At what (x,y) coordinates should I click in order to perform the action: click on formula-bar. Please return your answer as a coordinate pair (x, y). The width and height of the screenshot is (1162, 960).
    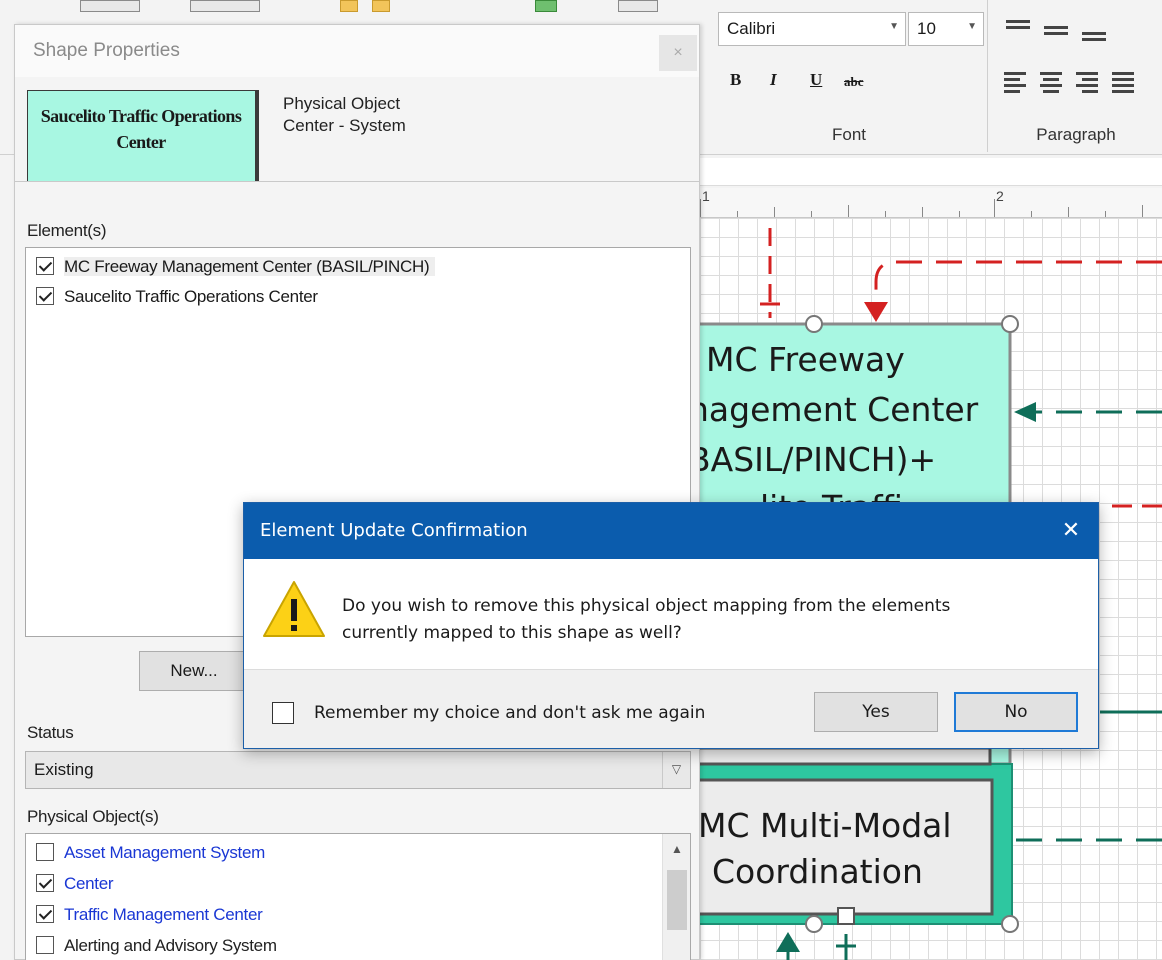
    Looking at the image, I should click on (931, 172).